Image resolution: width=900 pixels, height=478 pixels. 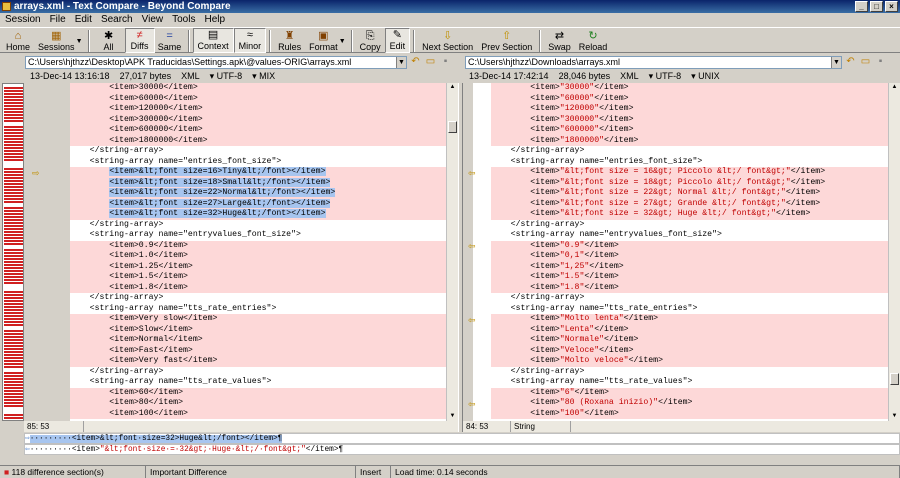 What do you see at coordinates (183, 20) in the screenshot?
I see `menu-tools: Tools` at bounding box center [183, 20].